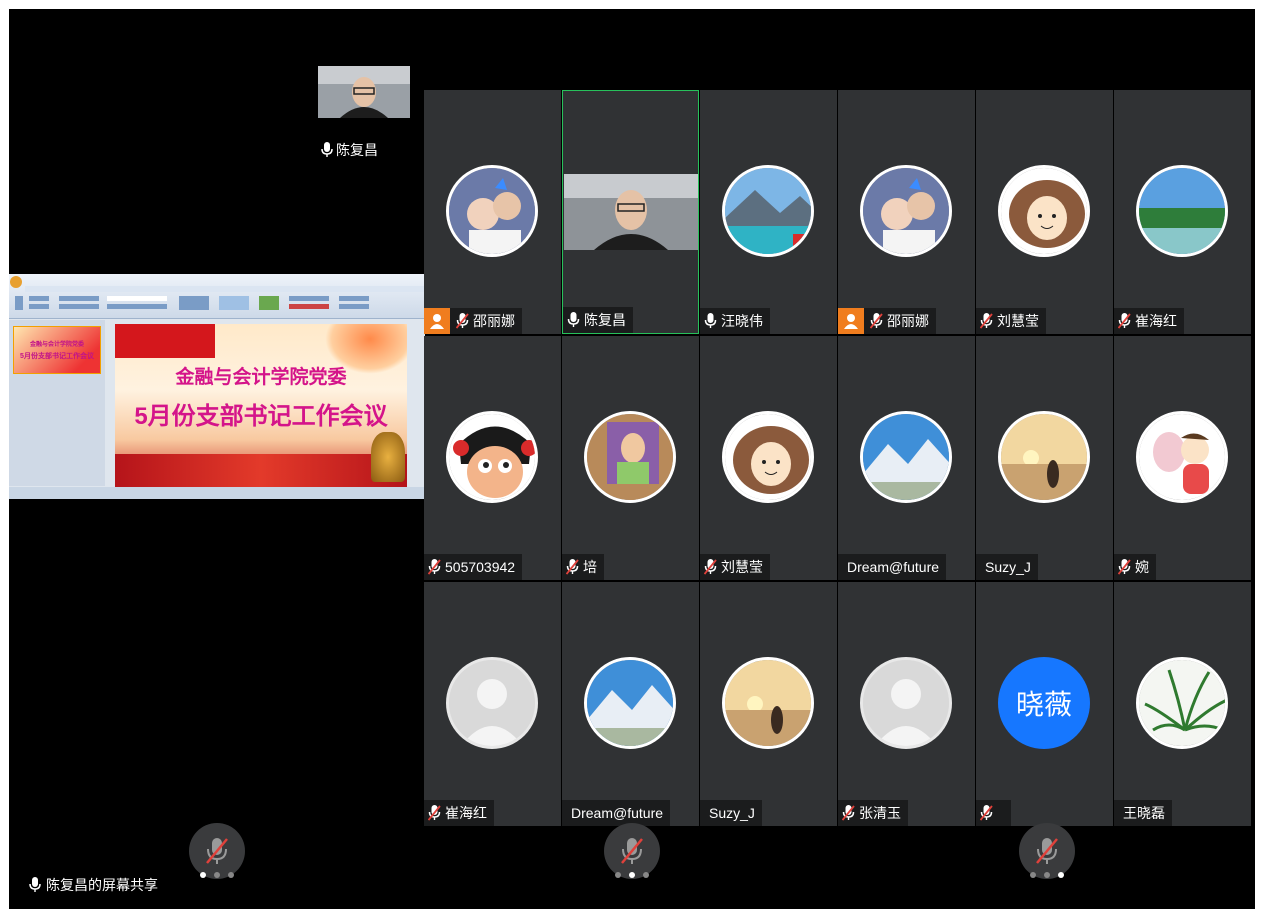  Describe the element at coordinates (388, 457) in the screenshot. I see `lion-statue` at that location.